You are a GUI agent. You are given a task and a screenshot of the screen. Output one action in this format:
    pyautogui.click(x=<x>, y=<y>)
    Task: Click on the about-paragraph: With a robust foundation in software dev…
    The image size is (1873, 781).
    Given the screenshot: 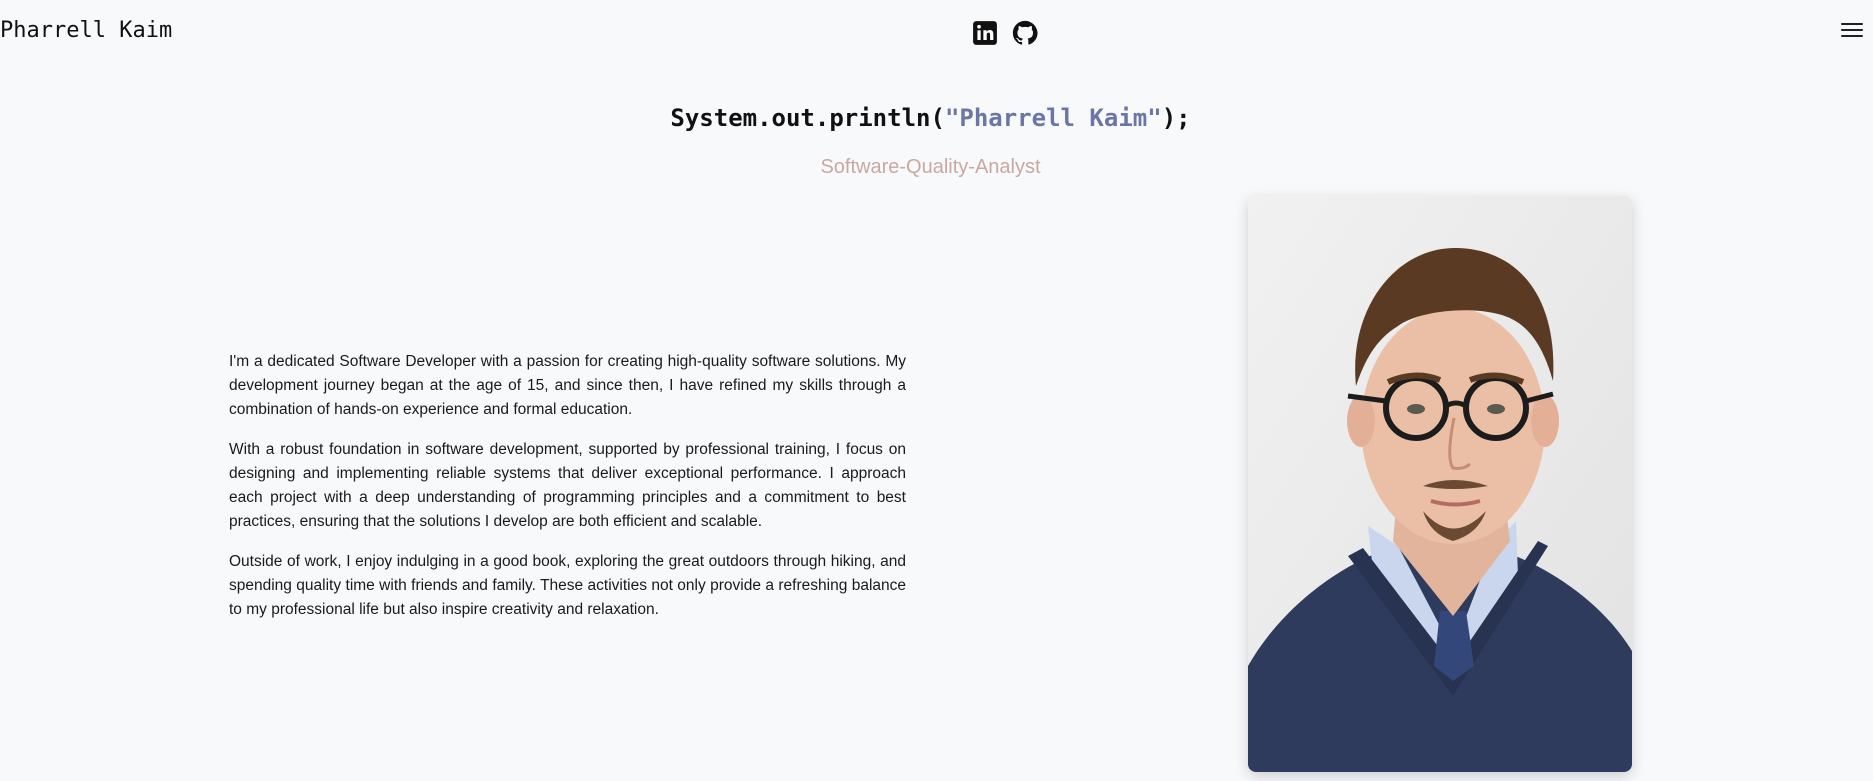 What is the action you would take?
    pyautogui.click(x=567, y=485)
    